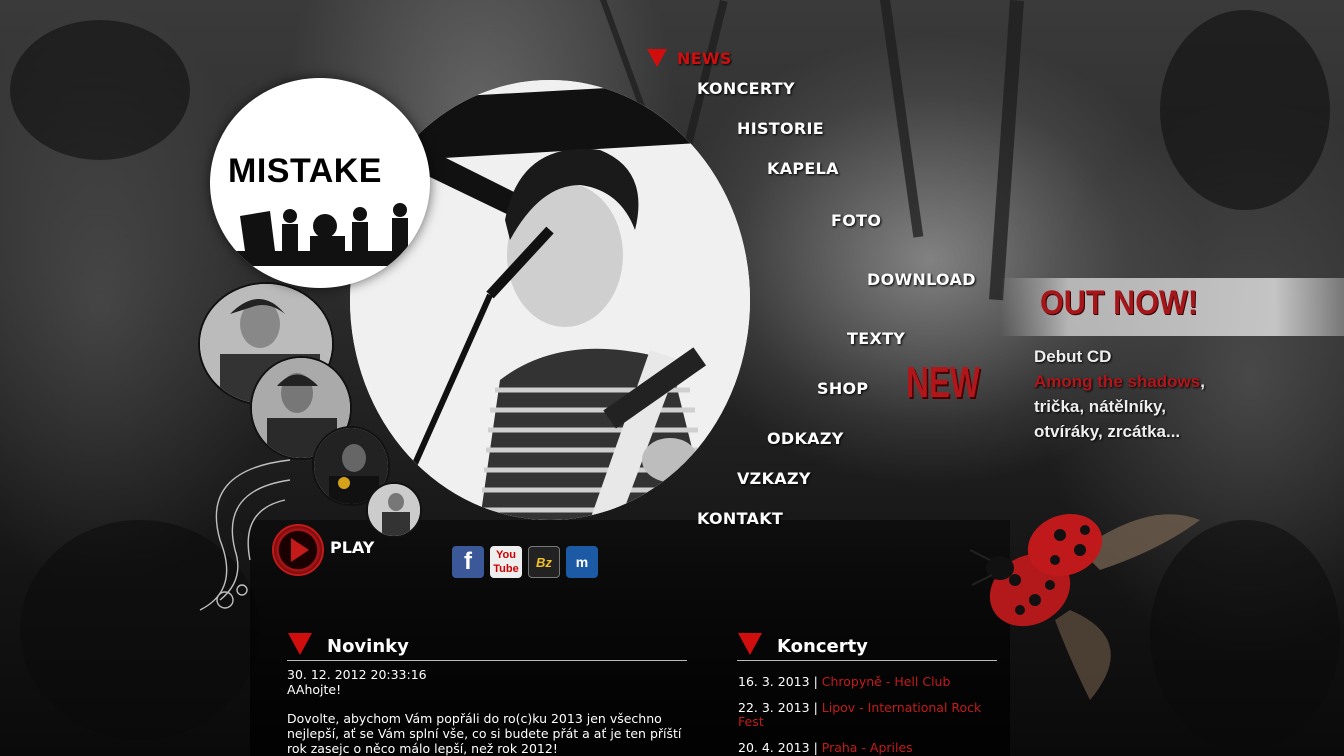 This screenshot has height=756, width=1344. I want to click on youtube-icon: You Tube, so click(506, 562).